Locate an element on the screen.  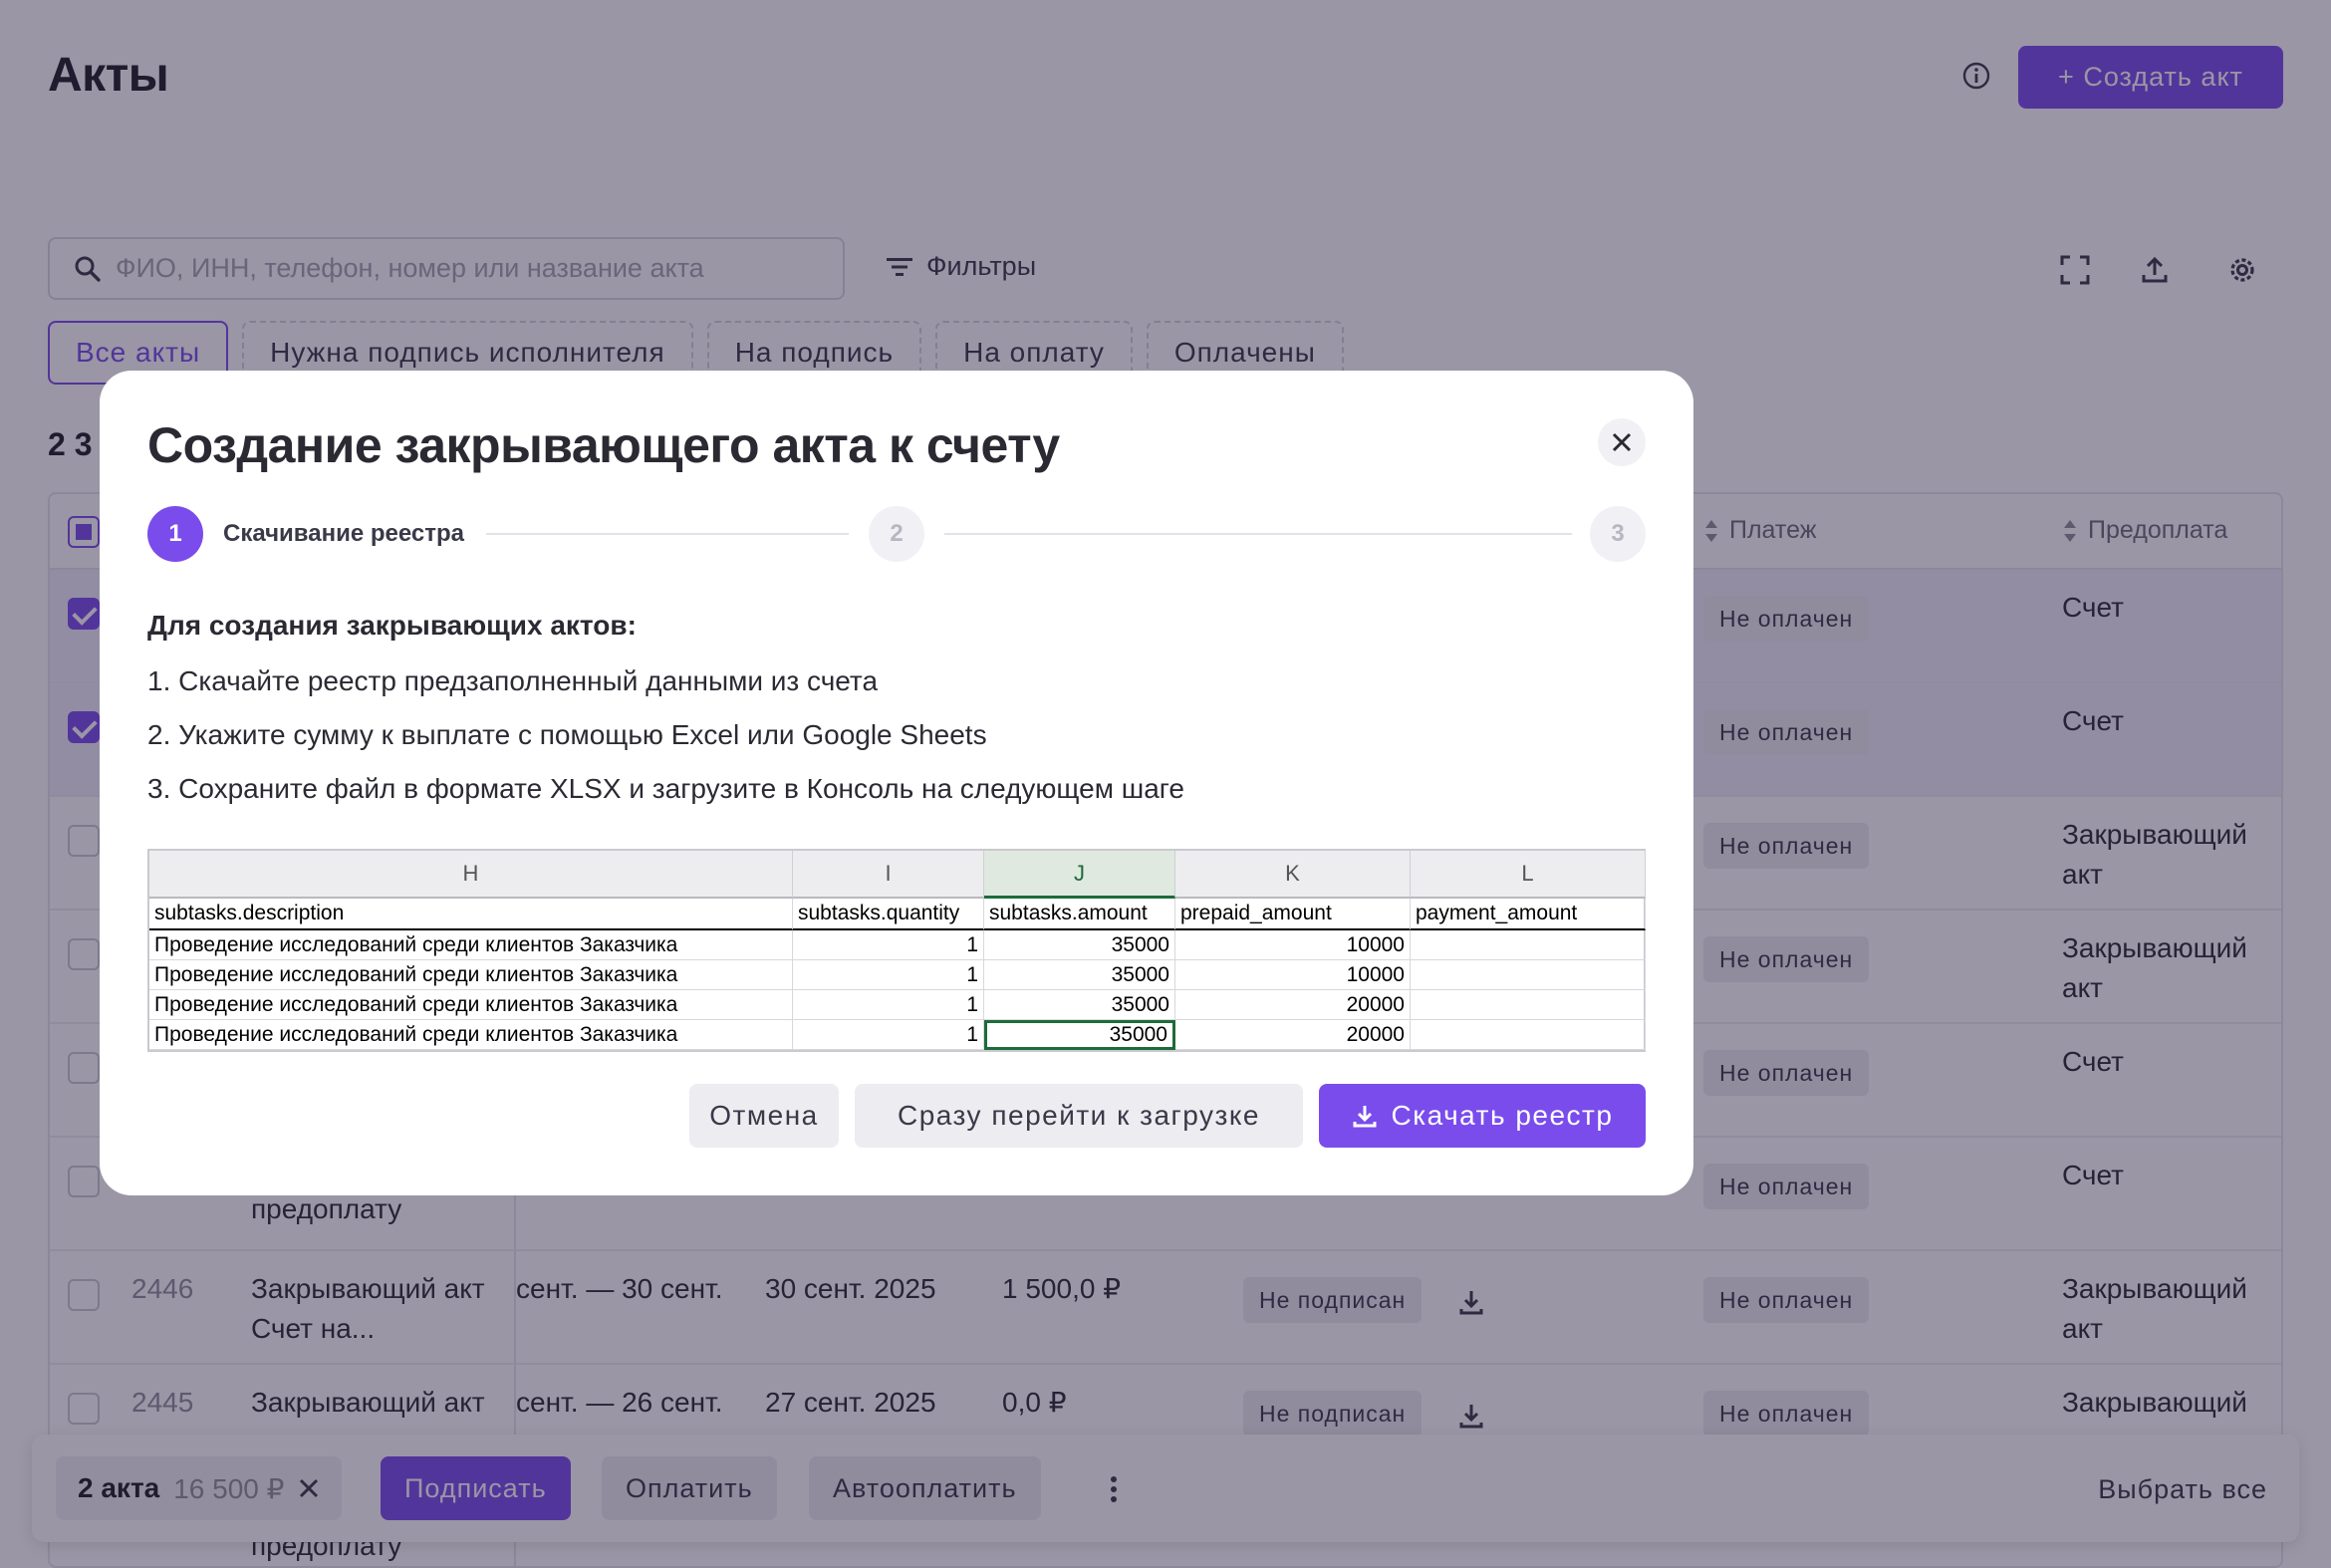
column-letter: I is located at coordinates (888, 875).